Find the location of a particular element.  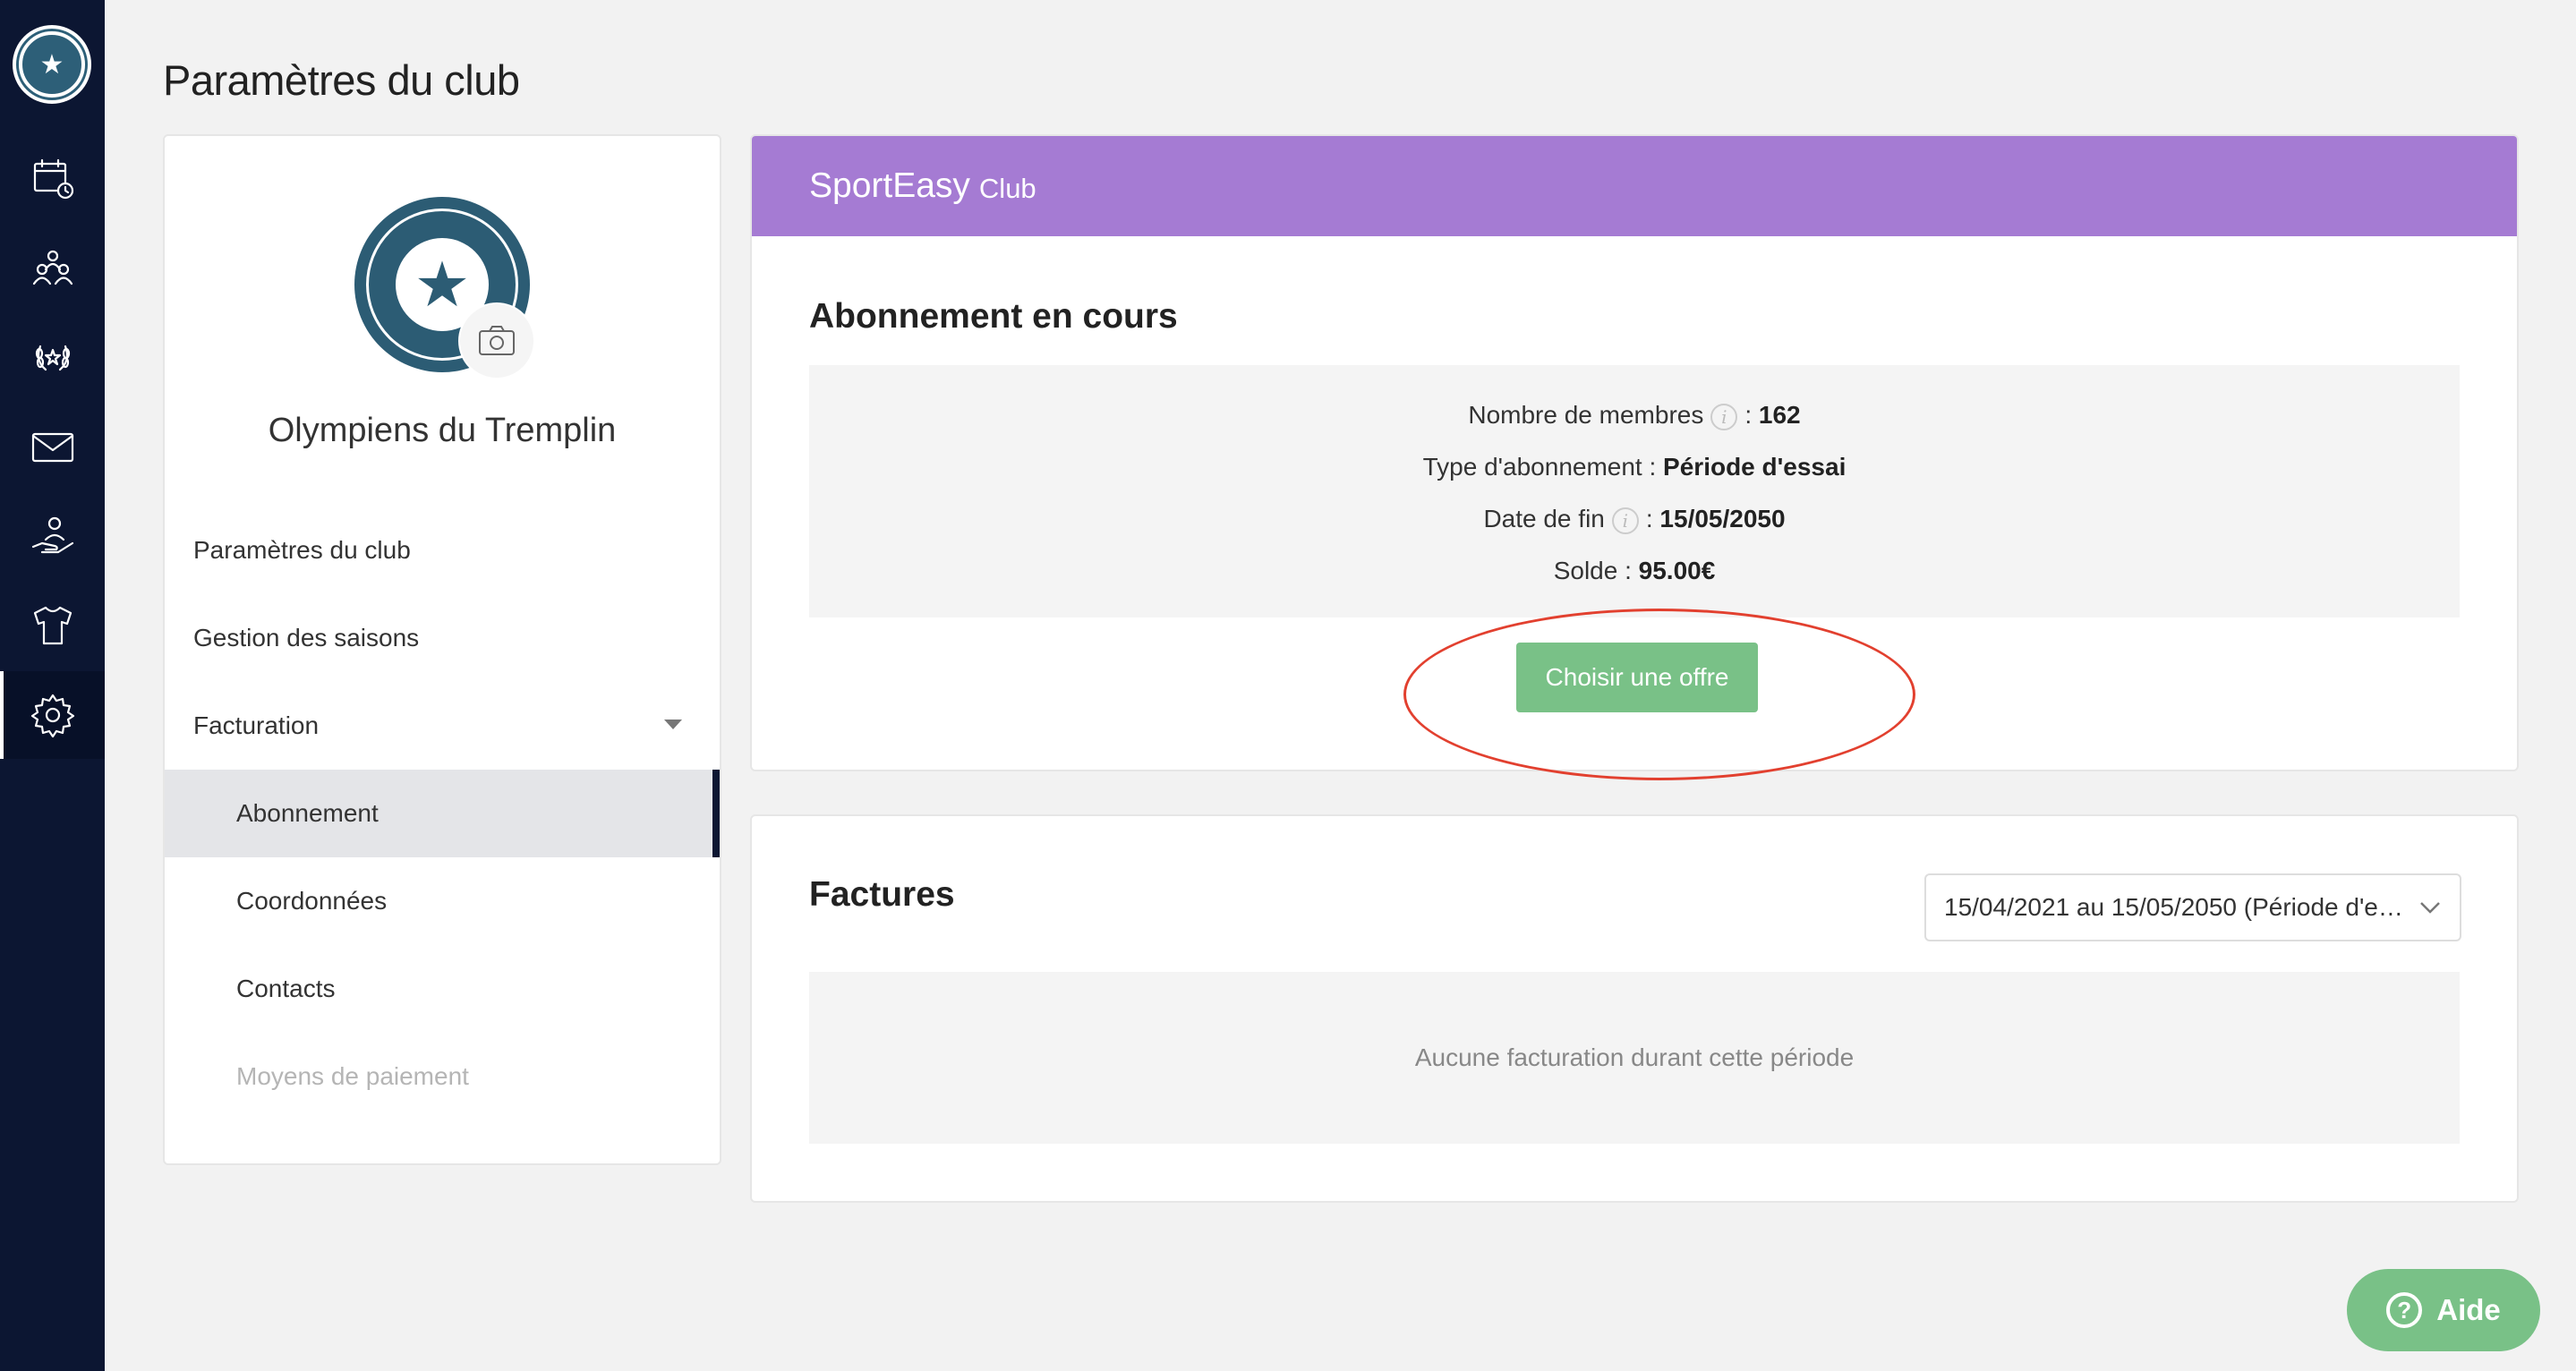

help-button: ? Aide is located at coordinates (2443, 1310).